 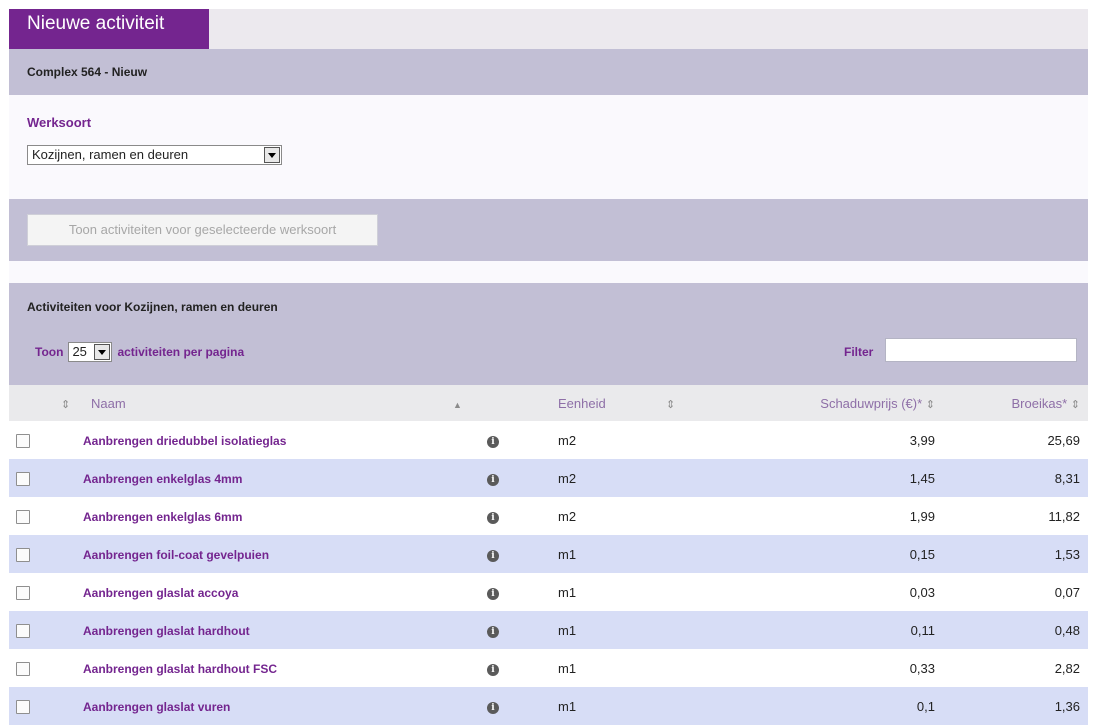 What do you see at coordinates (1064, 516) in the screenshot?
I see `row-broeikas: 11,82` at bounding box center [1064, 516].